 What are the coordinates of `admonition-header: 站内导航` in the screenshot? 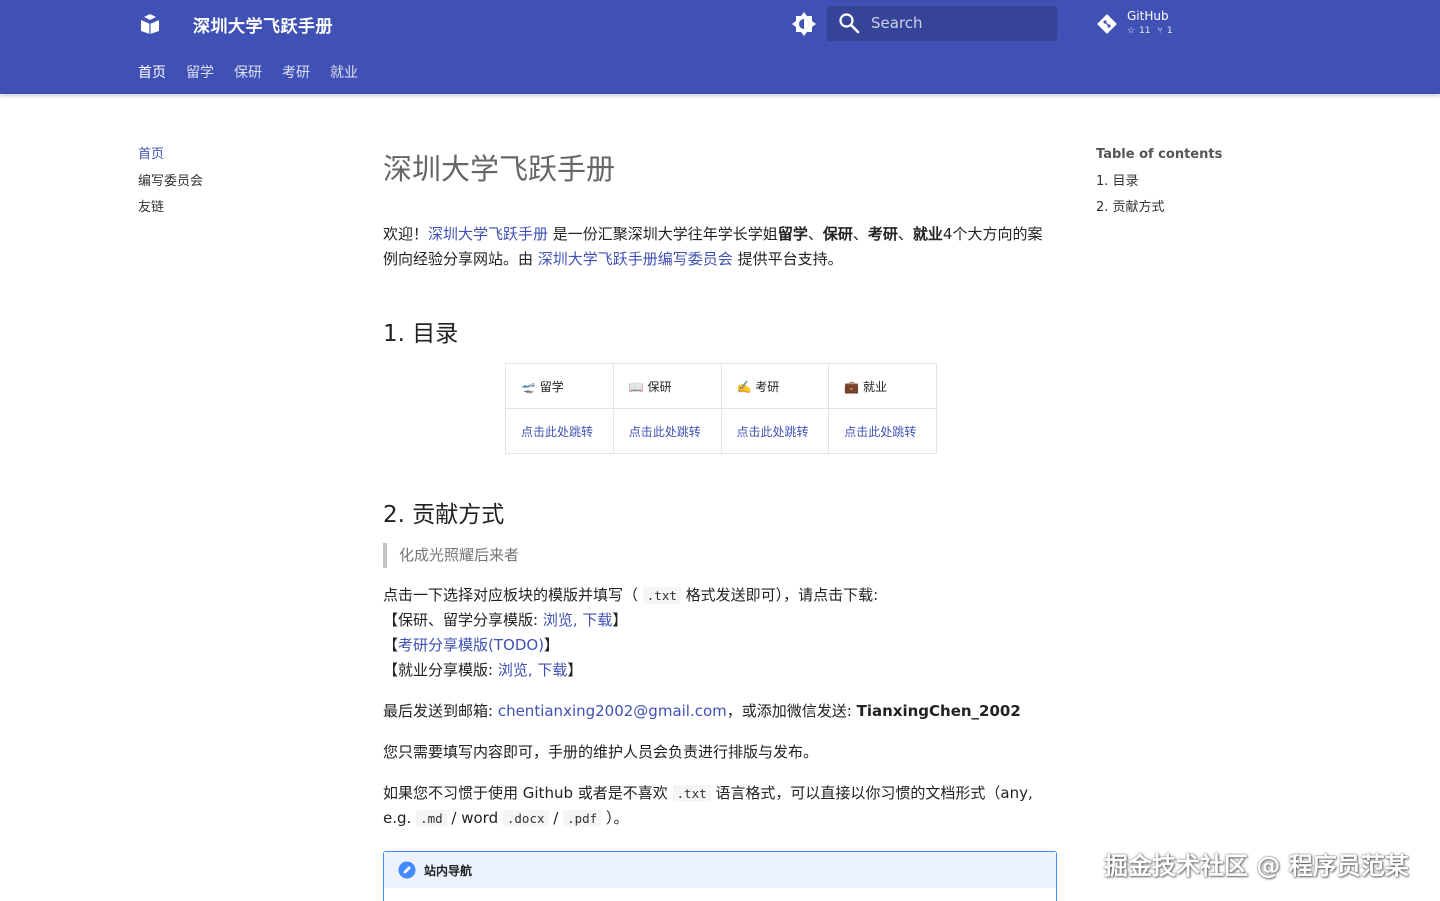 It's located at (720, 870).